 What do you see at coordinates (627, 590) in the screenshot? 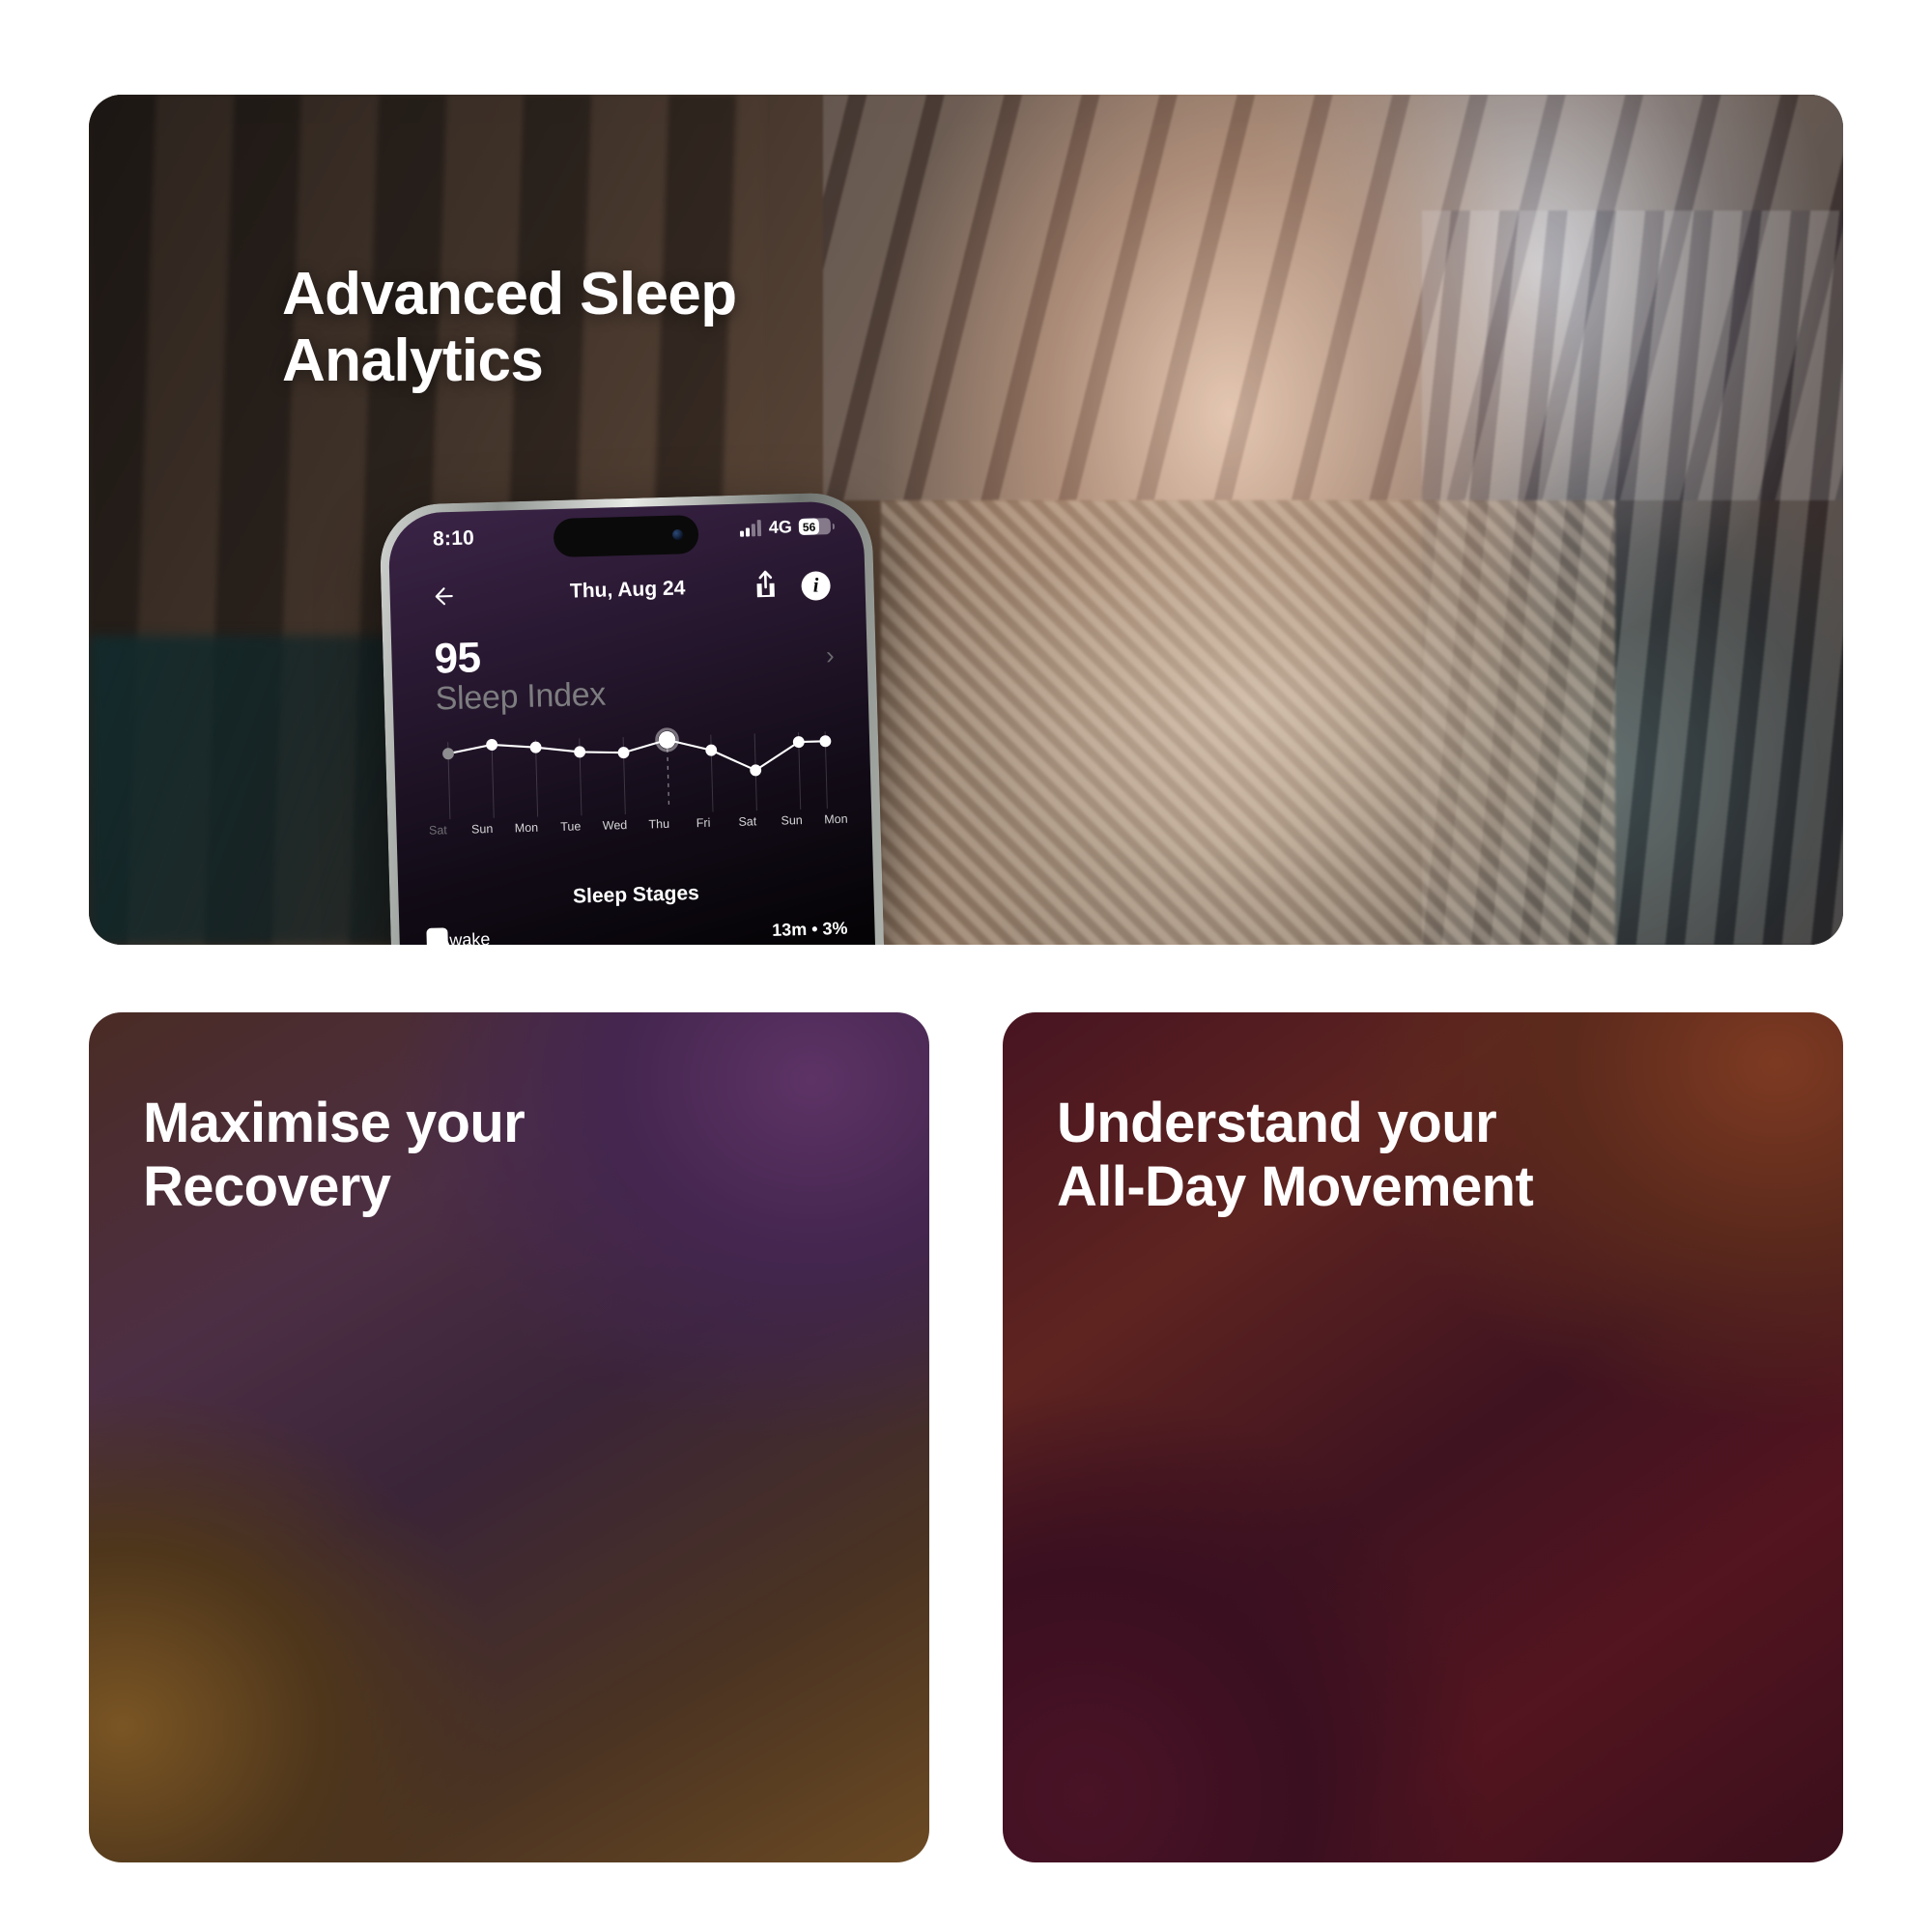
I see `nav-date-label: Thu, Aug 24` at bounding box center [627, 590].